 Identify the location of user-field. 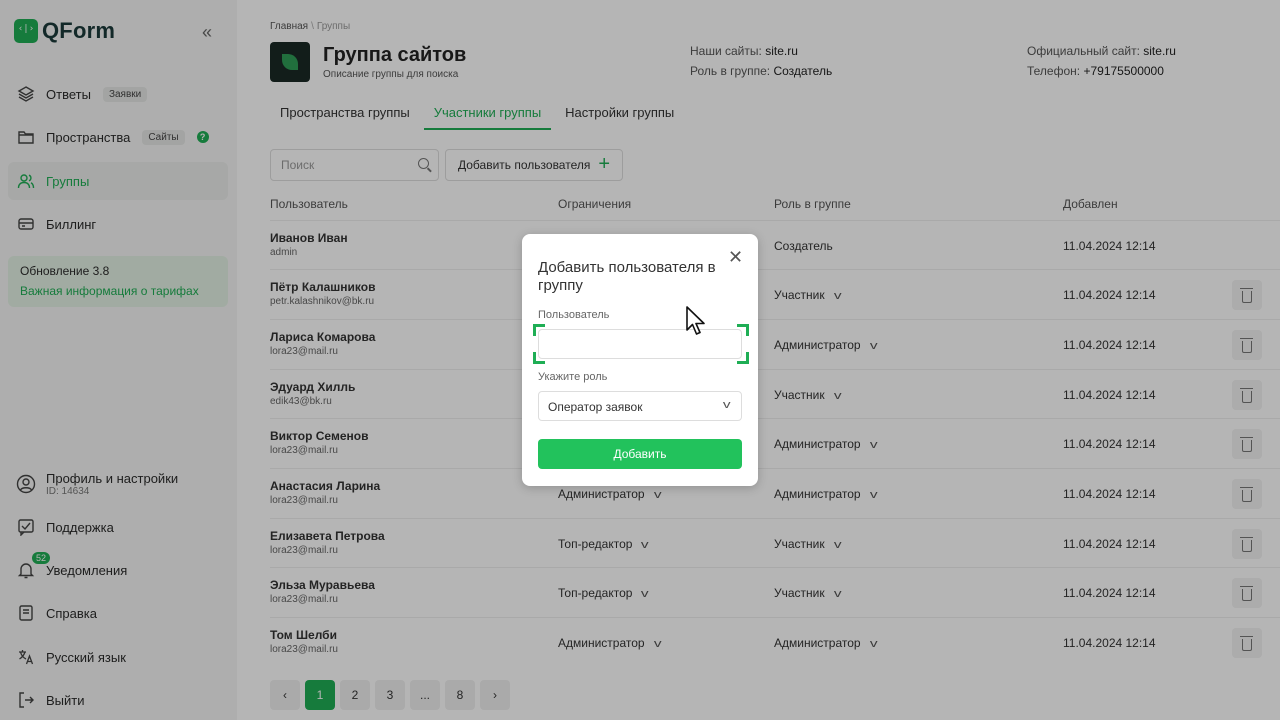
(640, 344).